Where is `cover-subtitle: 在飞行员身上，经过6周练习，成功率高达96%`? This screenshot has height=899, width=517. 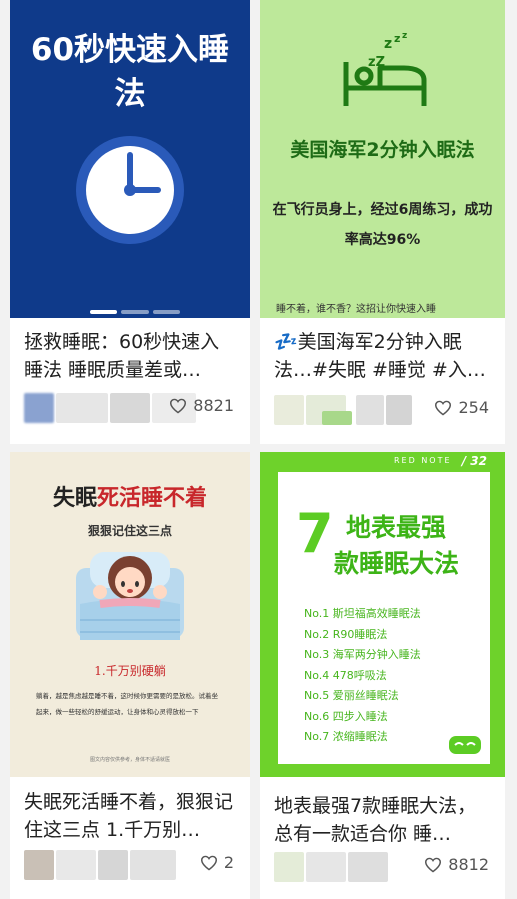
cover-subtitle: 在飞行员身上，经过6周练习，成功率高达96% is located at coordinates (382, 225).